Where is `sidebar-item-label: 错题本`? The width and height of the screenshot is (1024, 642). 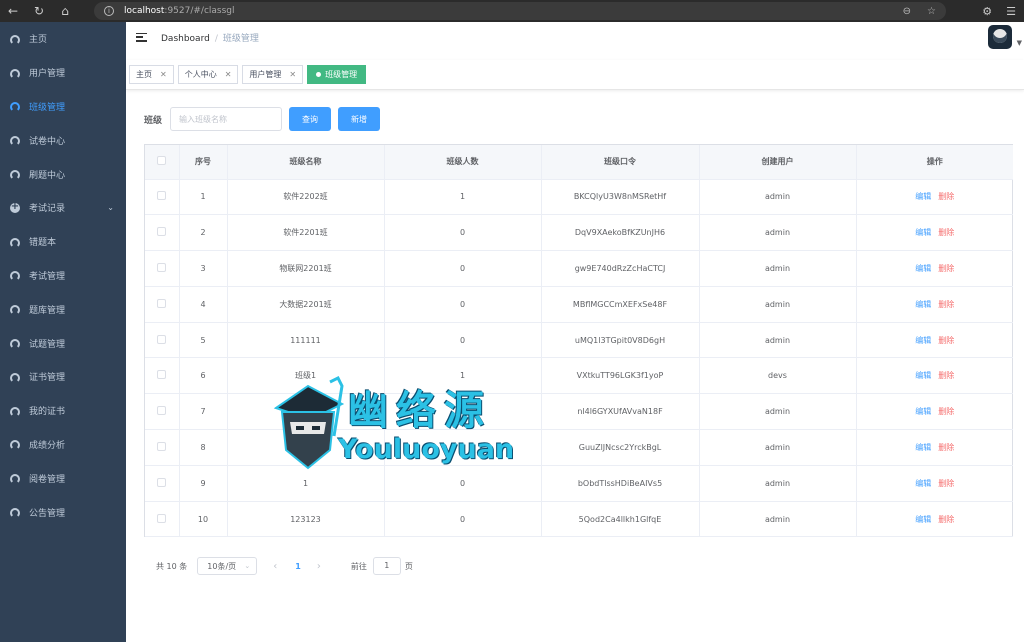 sidebar-item-label: 错题本 is located at coordinates (43, 243).